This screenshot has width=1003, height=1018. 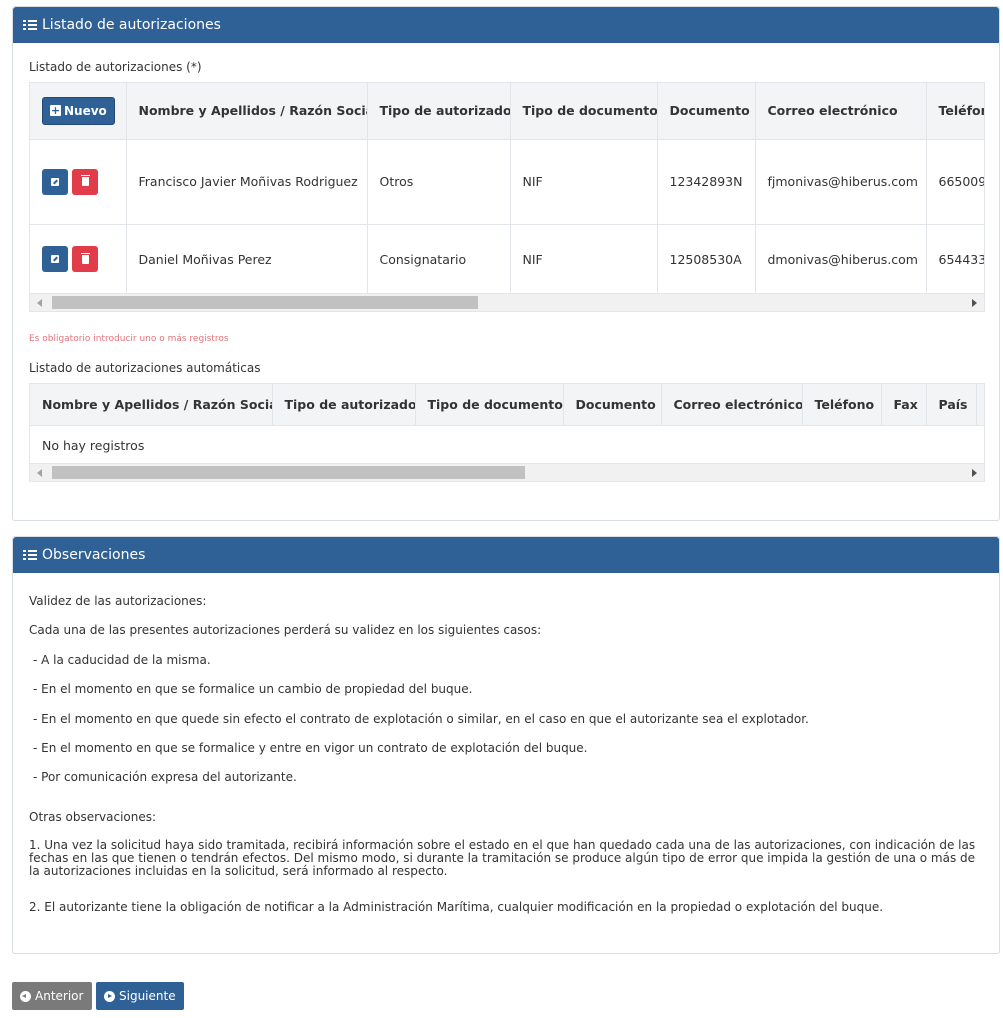 What do you see at coordinates (122, 660) in the screenshot?
I see `validity-case: - A la caducidad de la misma.` at bounding box center [122, 660].